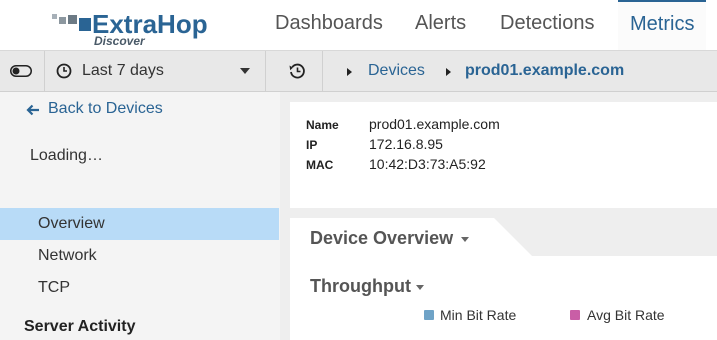 The width and height of the screenshot is (717, 340). What do you see at coordinates (329, 25) in the screenshot?
I see `nav-dashboards: Dashboards` at bounding box center [329, 25].